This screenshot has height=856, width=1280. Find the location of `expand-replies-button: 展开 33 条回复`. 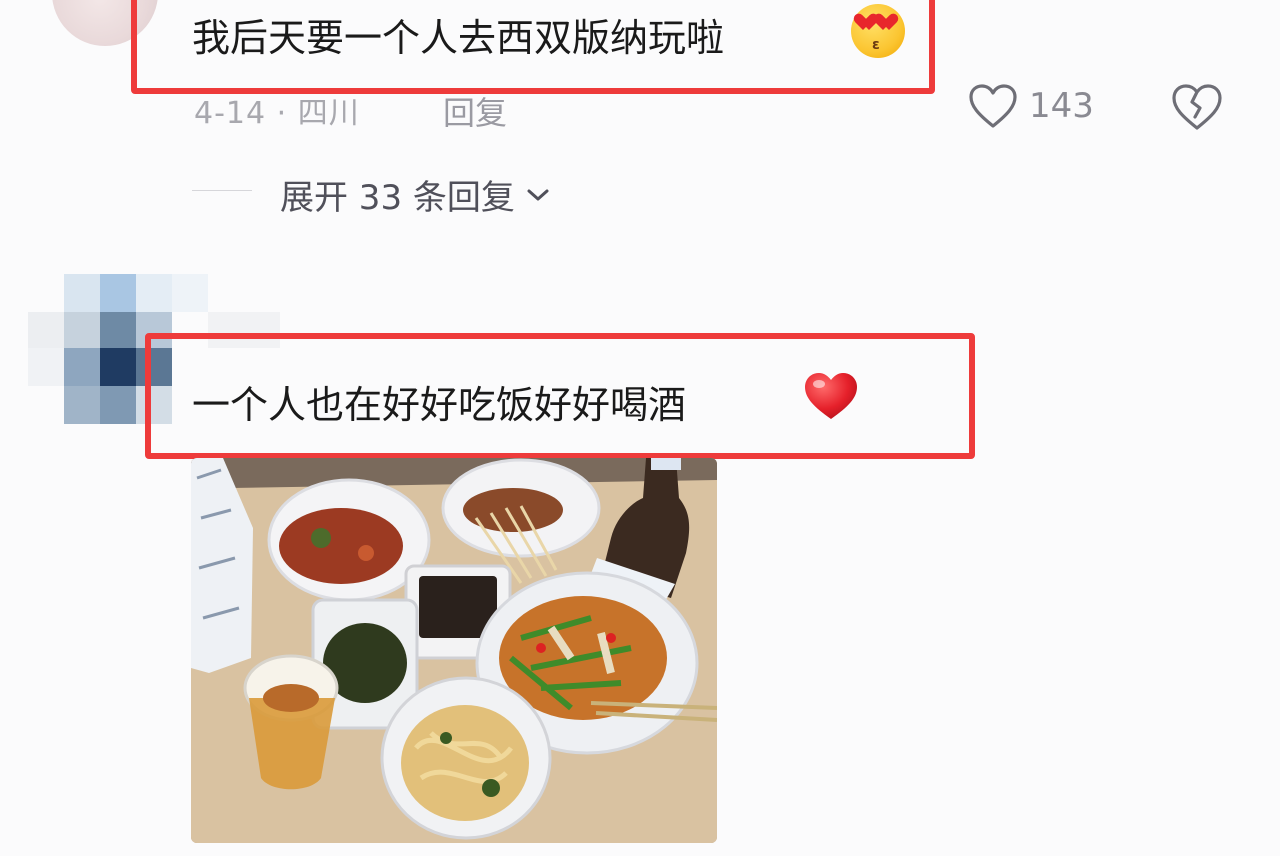

expand-replies-button: 展开 33 条回复 is located at coordinates (415, 194).